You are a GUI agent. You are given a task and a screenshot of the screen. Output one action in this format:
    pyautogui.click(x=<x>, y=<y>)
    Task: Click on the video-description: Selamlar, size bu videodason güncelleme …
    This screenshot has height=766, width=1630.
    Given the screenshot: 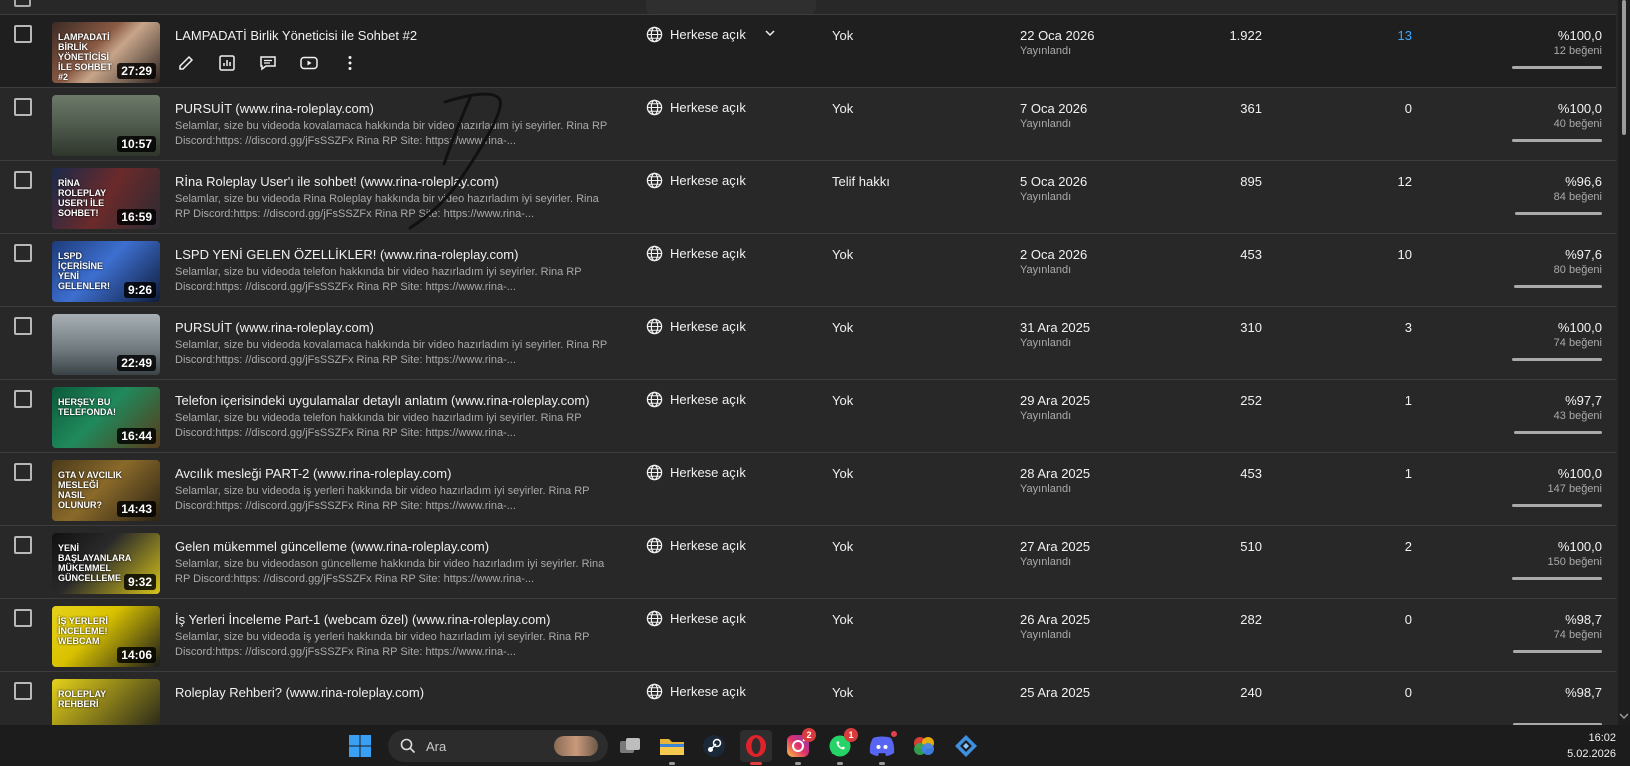 What is the action you would take?
    pyautogui.click(x=390, y=571)
    